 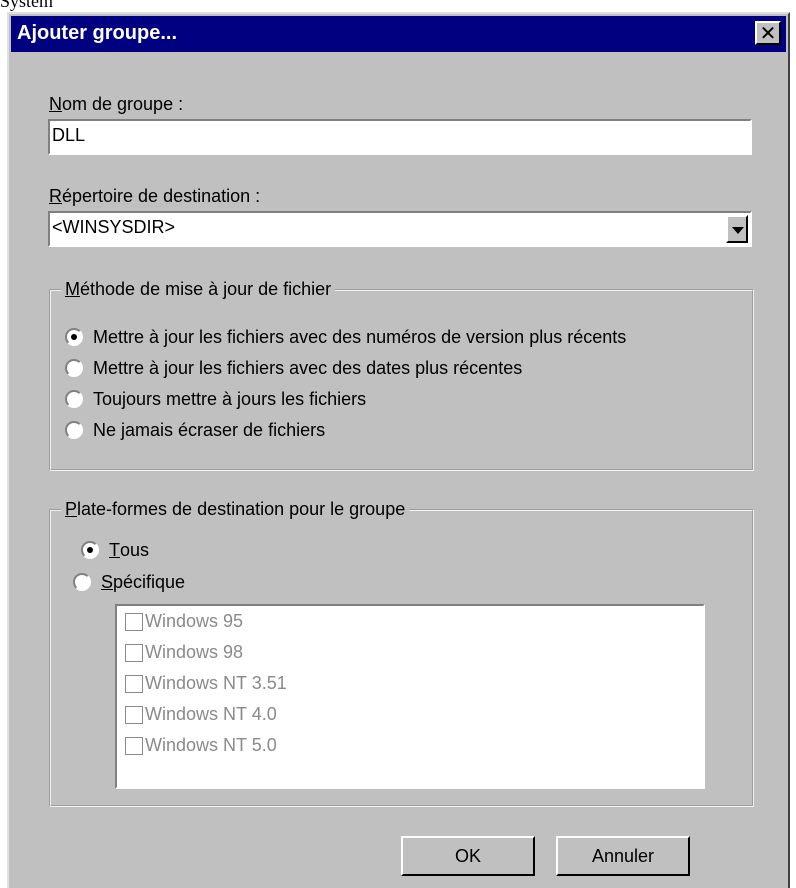 What do you see at coordinates (410, 714) in the screenshot?
I see `platform-item-nt40: Windows NT 4.0` at bounding box center [410, 714].